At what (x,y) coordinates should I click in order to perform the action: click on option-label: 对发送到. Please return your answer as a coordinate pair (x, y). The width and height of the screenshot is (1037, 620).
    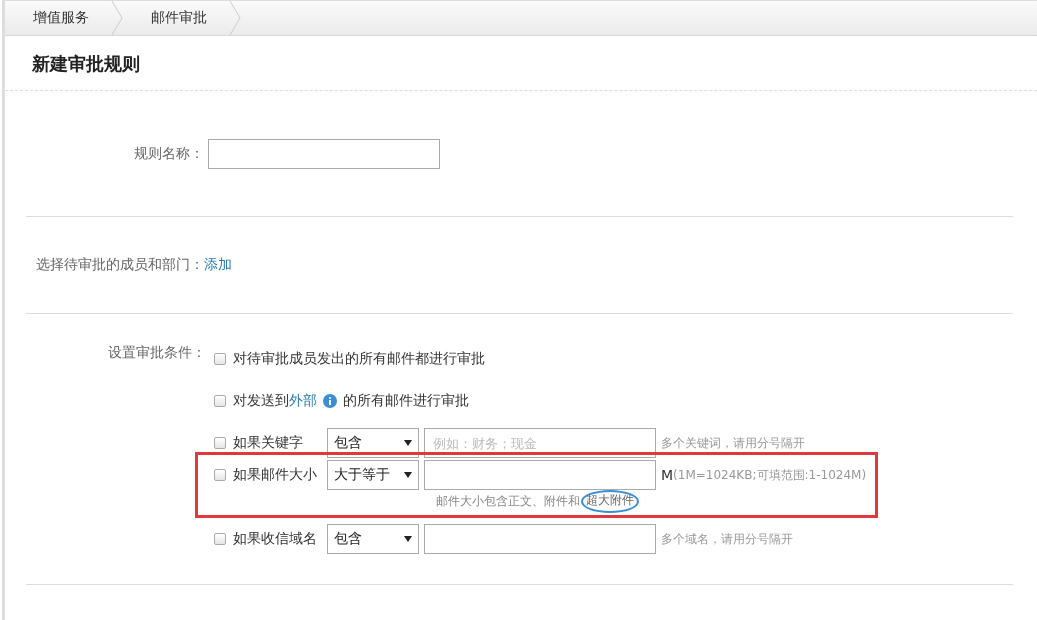
    Looking at the image, I should click on (261, 401).